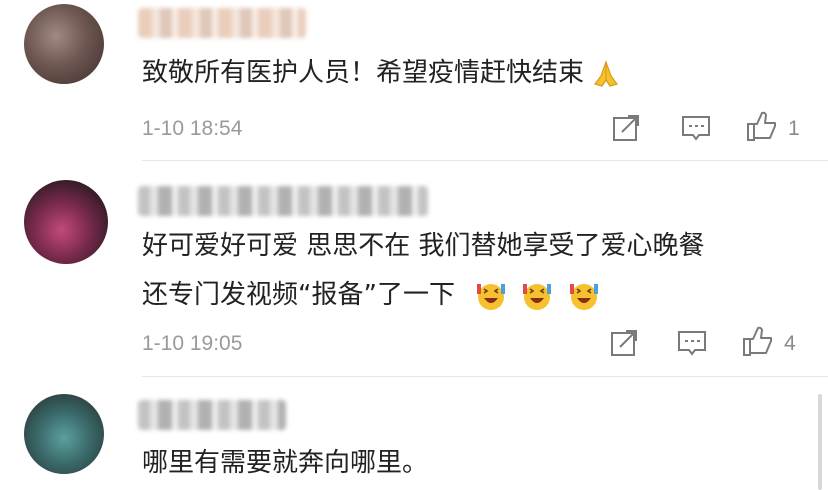 Image resolution: width=828 pixels, height=490 pixels. What do you see at coordinates (485, 376) in the screenshot?
I see `divider` at bounding box center [485, 376].